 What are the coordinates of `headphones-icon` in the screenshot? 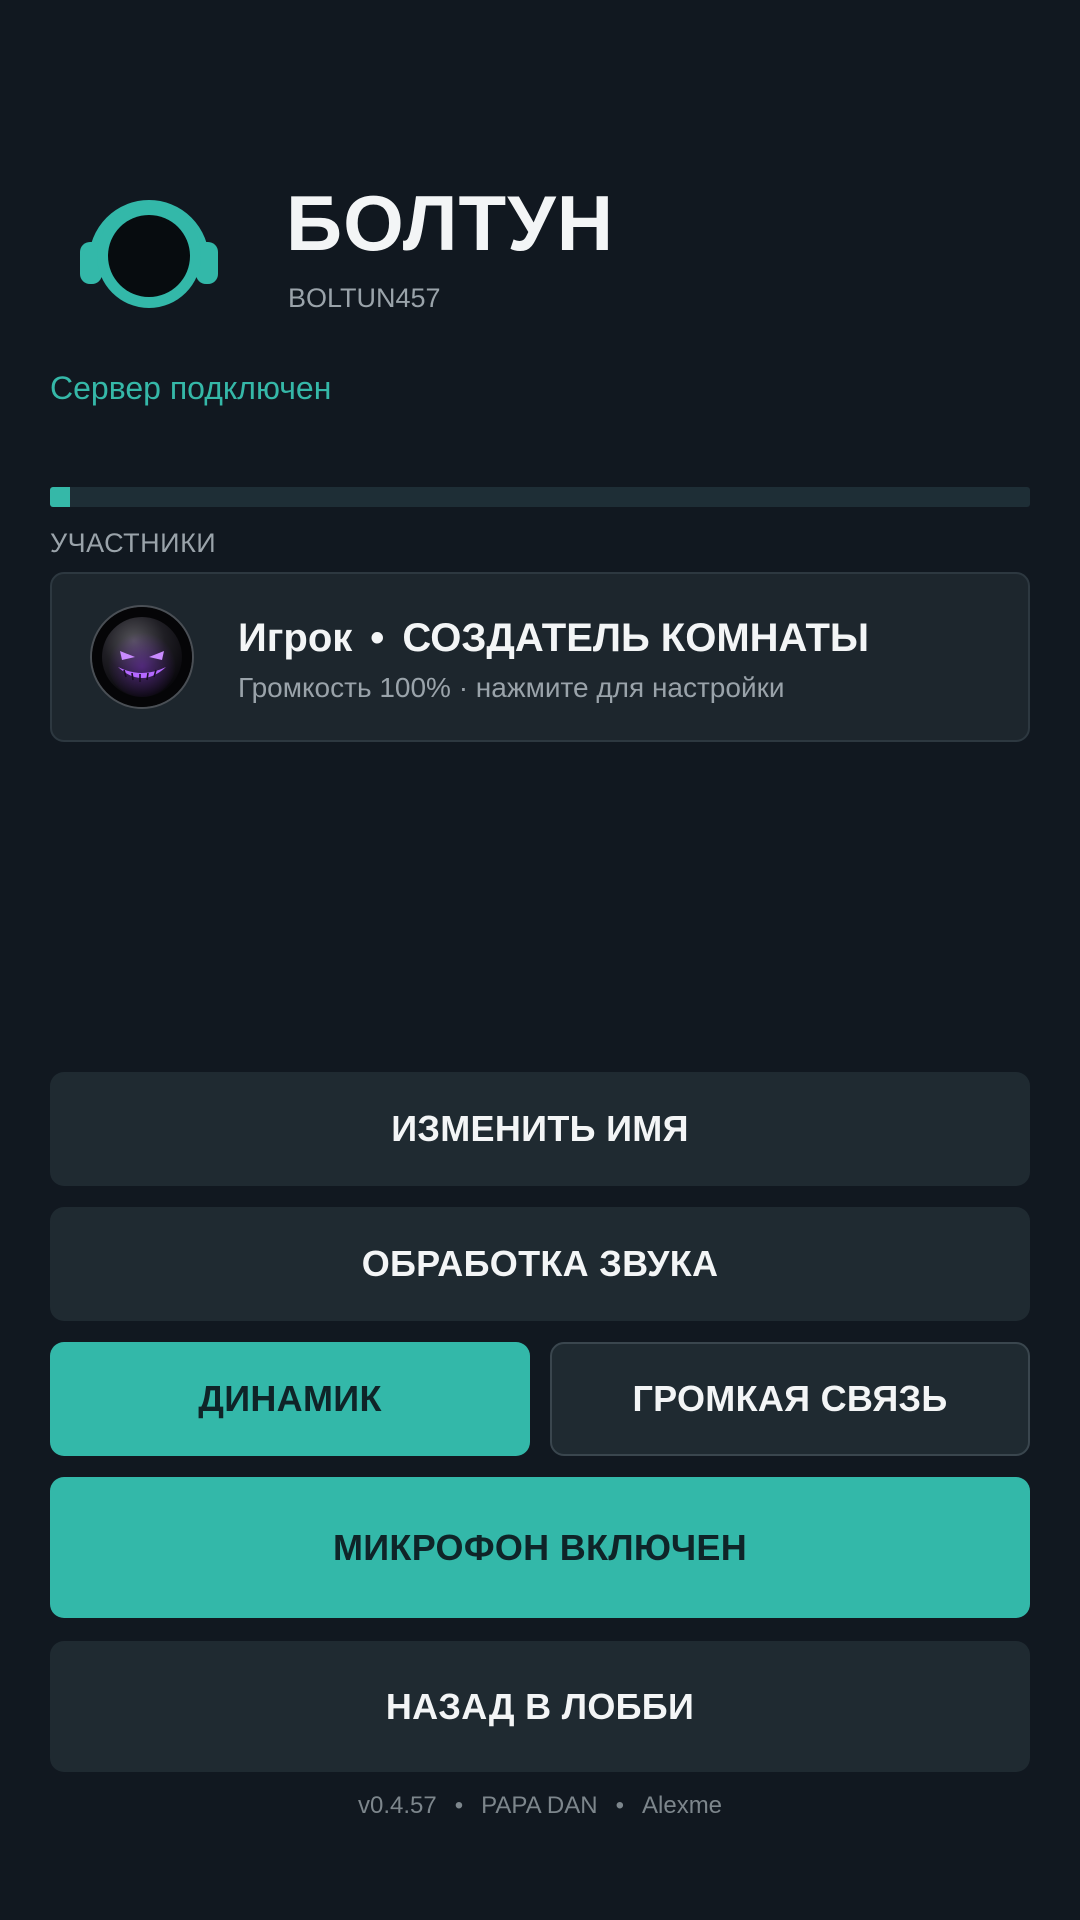 It's located at (149, 246).